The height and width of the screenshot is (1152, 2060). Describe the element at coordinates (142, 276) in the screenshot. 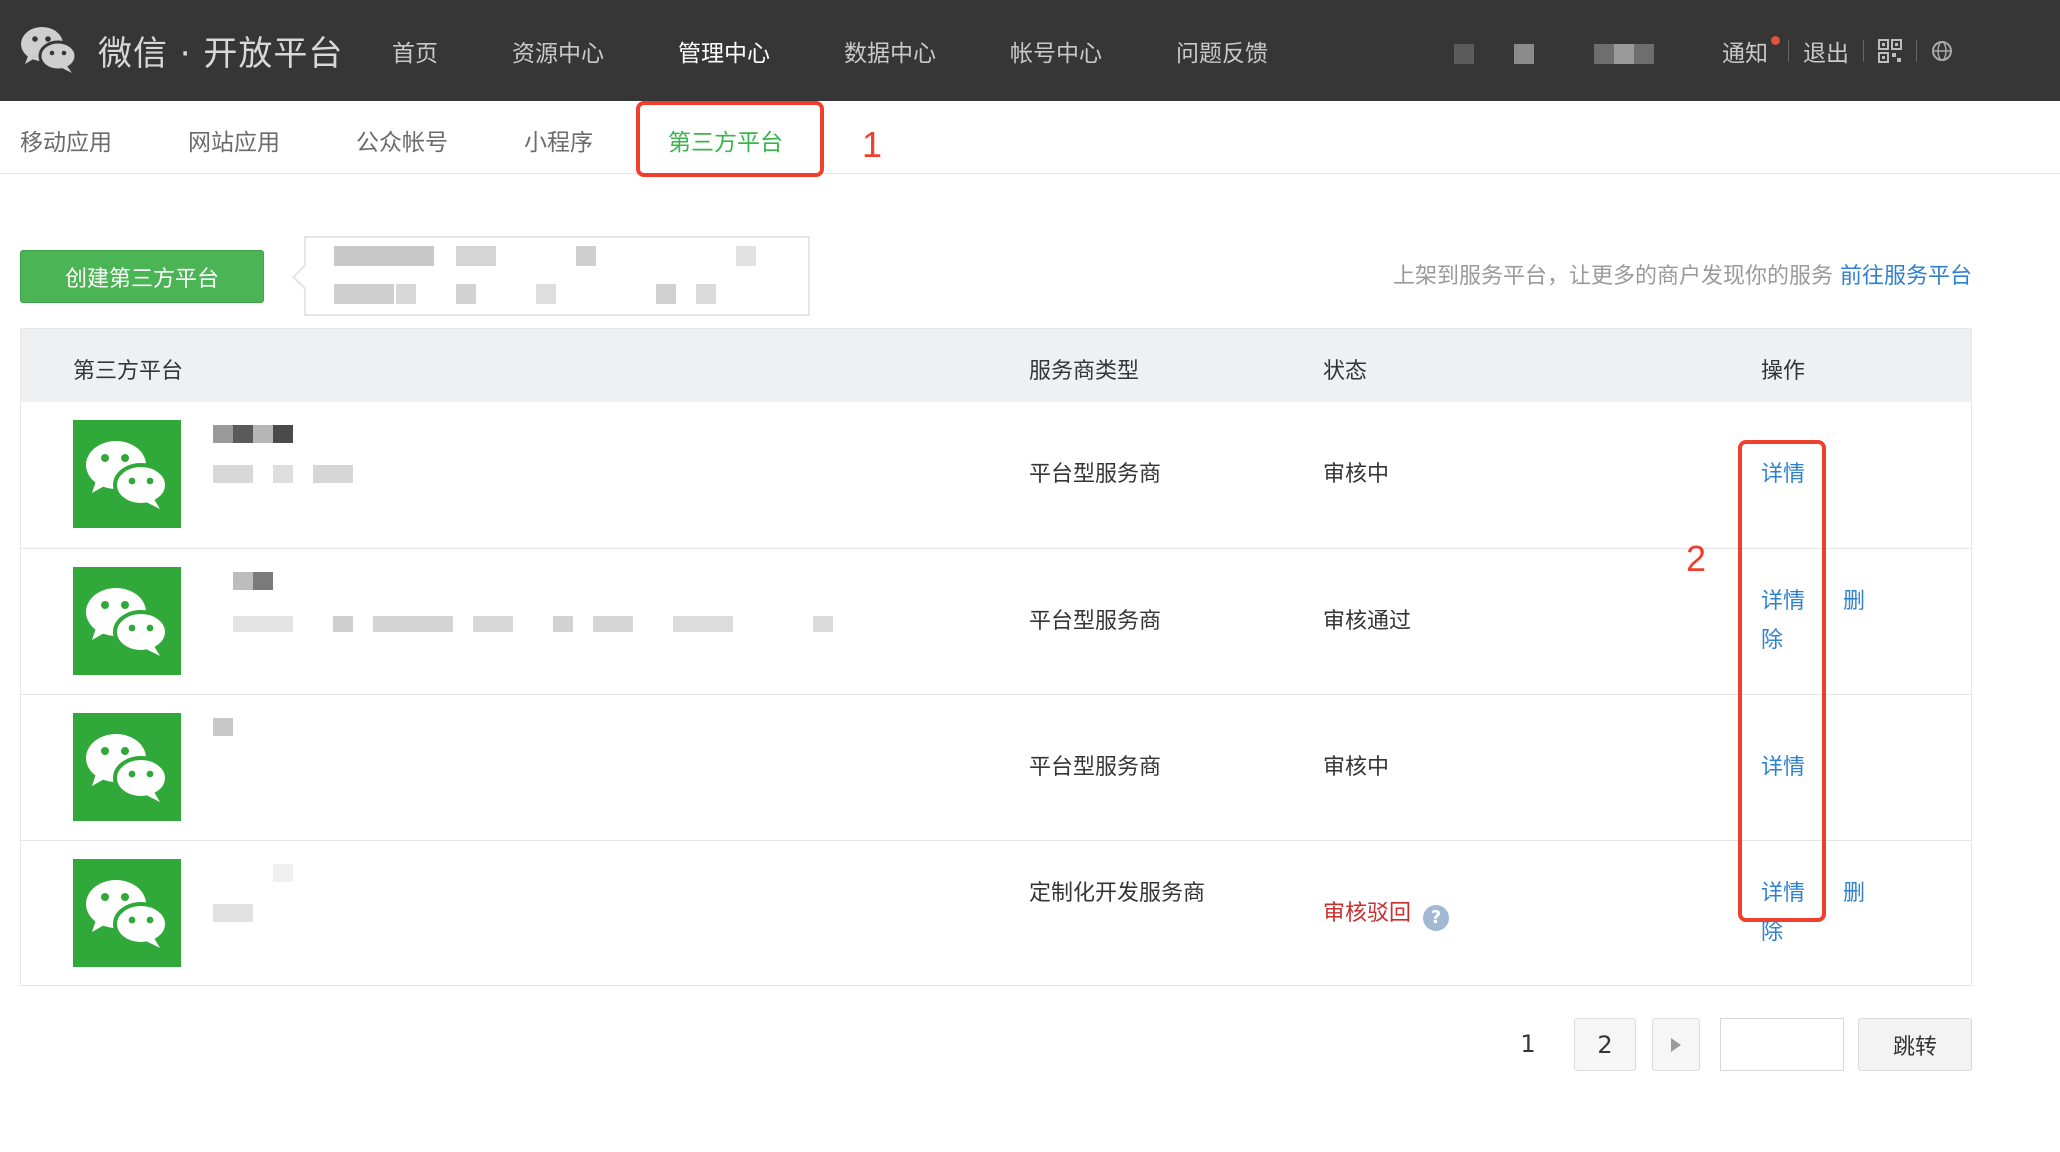

I see `create-third-party-platform-button: 创建第三方平台` at that location.